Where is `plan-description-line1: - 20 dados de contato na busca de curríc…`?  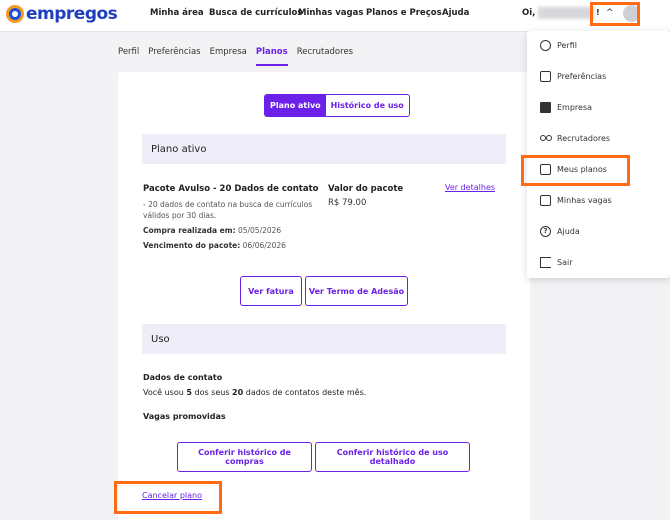 plan-description-line1: - 20 dados de contato na busca de curríc… is located at coordinates (228, 204).